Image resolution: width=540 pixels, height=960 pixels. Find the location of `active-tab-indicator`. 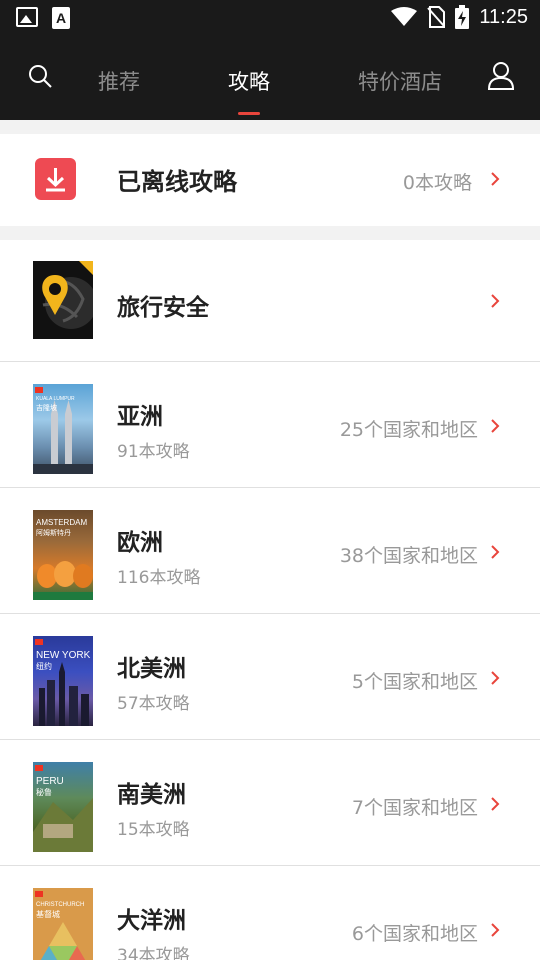

active-tab-indicator is located at coordinates (249, 113).